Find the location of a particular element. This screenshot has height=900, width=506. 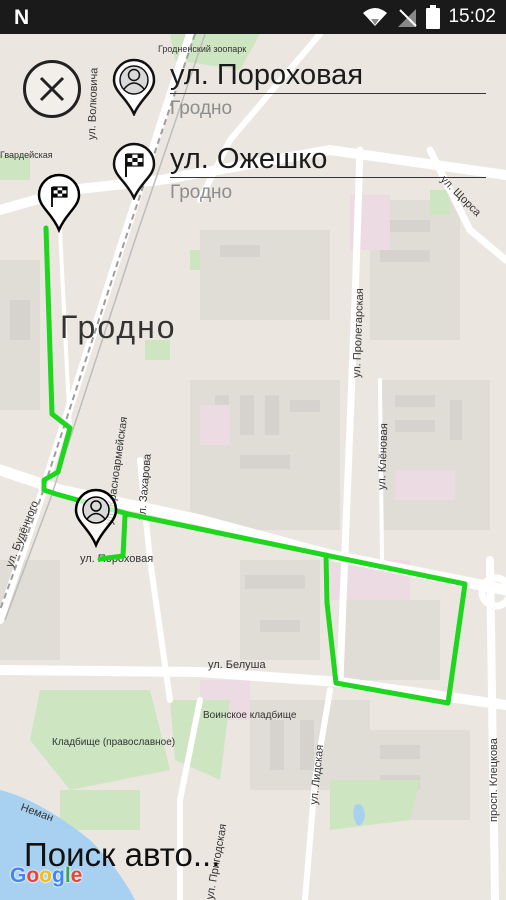

from-address: ул. Пороховая Гродно is located at coordinates (328, 89).